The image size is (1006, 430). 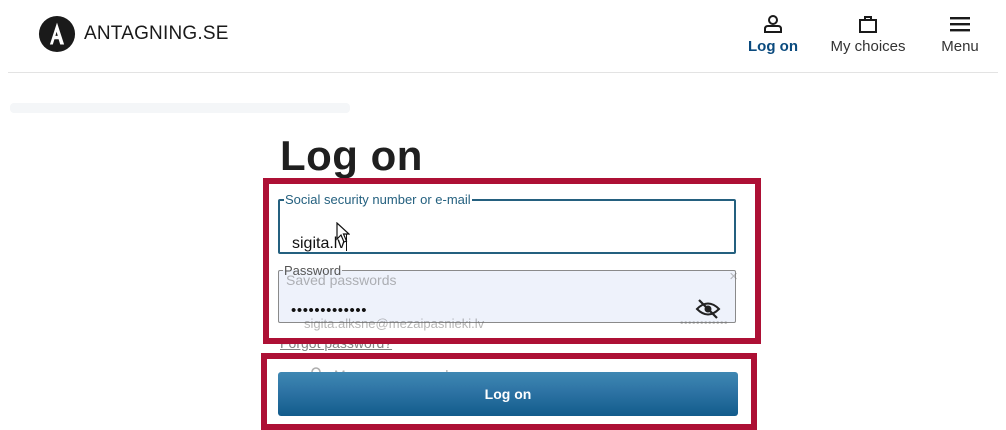 What do you see at coordinates (509, 391) in the screenshot?
I see `highlight-frame-submit` at bounding box center [509, 391].